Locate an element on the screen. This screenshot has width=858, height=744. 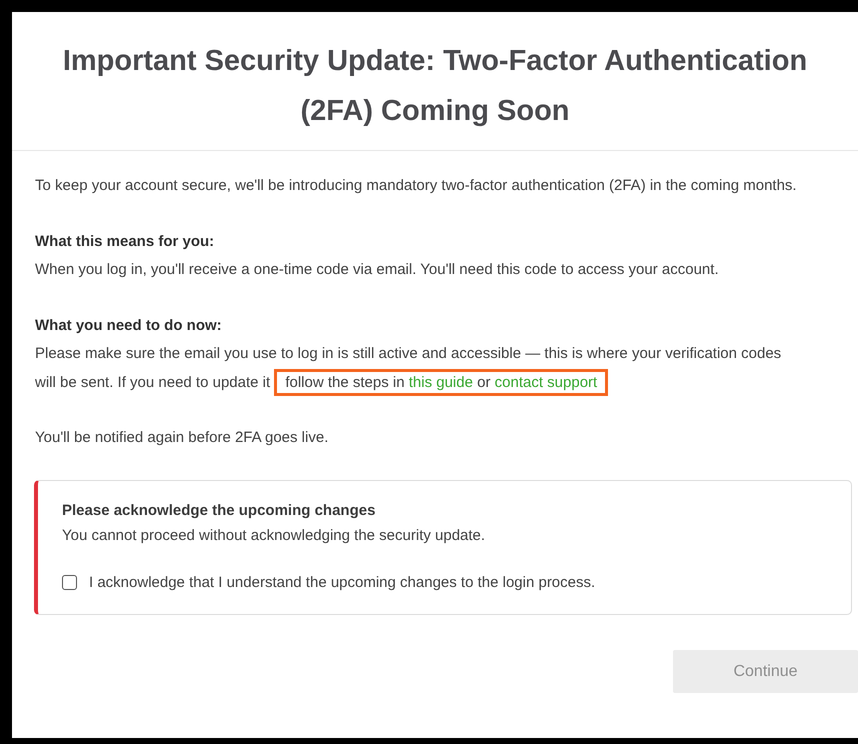
notice-text: You cannot proceed without acknowledging the security update. is located at coordinates (274, 536).